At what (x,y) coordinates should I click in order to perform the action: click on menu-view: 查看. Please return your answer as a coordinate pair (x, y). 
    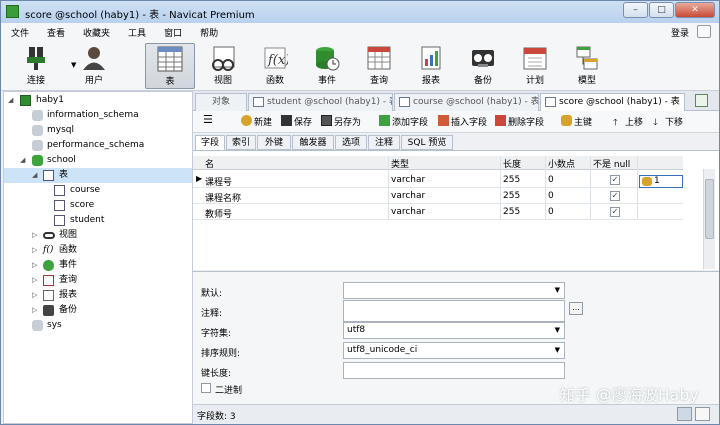
    Looking at the image, I should click on (55, 32).